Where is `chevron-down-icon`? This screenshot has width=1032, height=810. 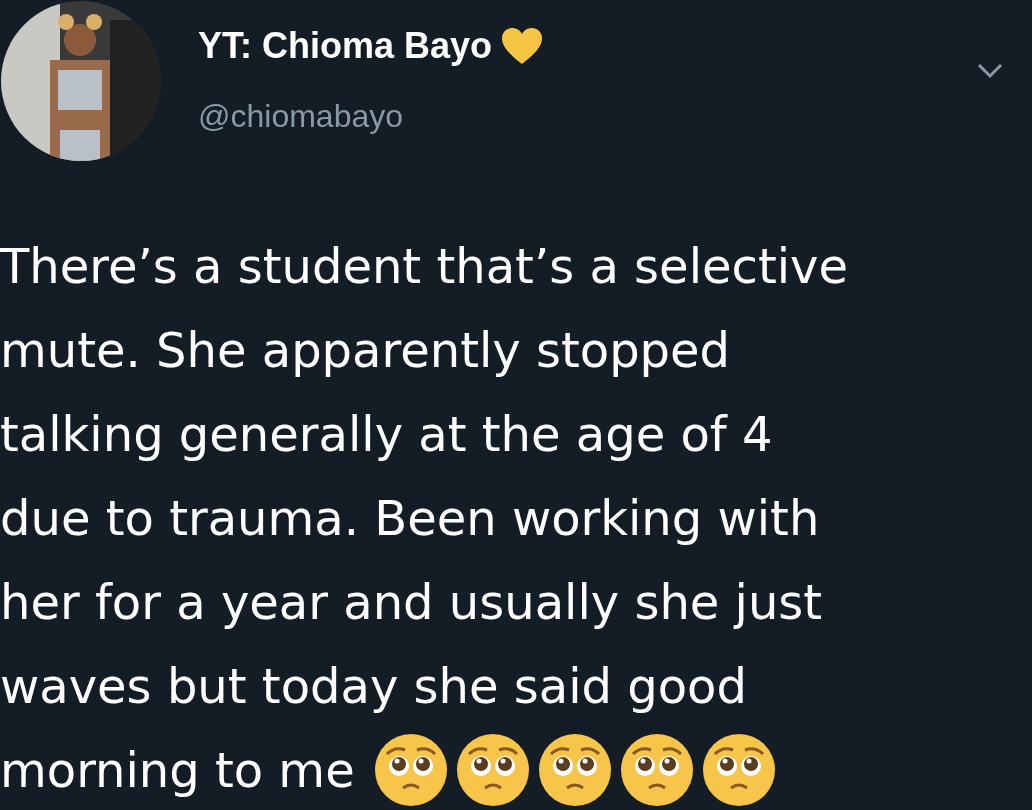
chevron-down-icon is located at coordinates (990, 71).